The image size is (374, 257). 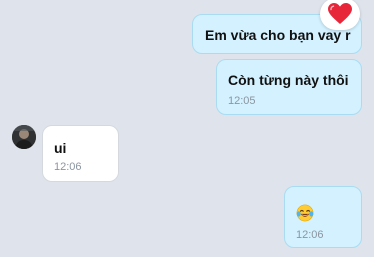 I want to click on message-timestamp: 12:05, so click(x=242, y=101).